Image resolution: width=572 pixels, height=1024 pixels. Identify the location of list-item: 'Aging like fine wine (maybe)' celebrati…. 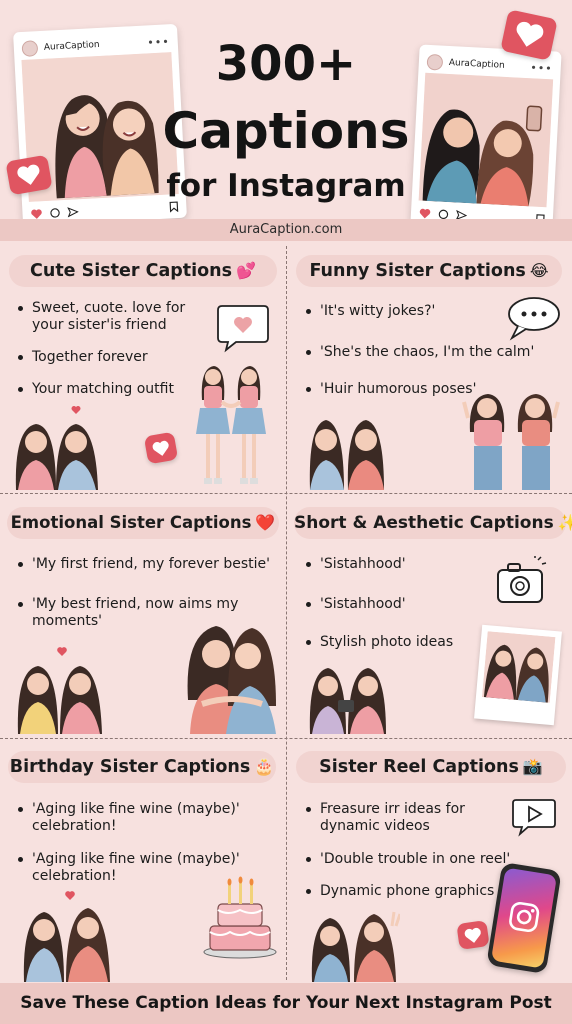
(135, 818).